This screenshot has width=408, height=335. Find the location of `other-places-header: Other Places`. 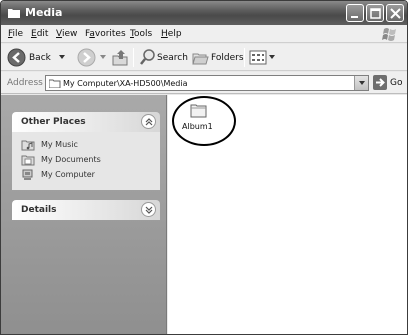

other-places-header: Other Places is located at coordinates (86, 122).